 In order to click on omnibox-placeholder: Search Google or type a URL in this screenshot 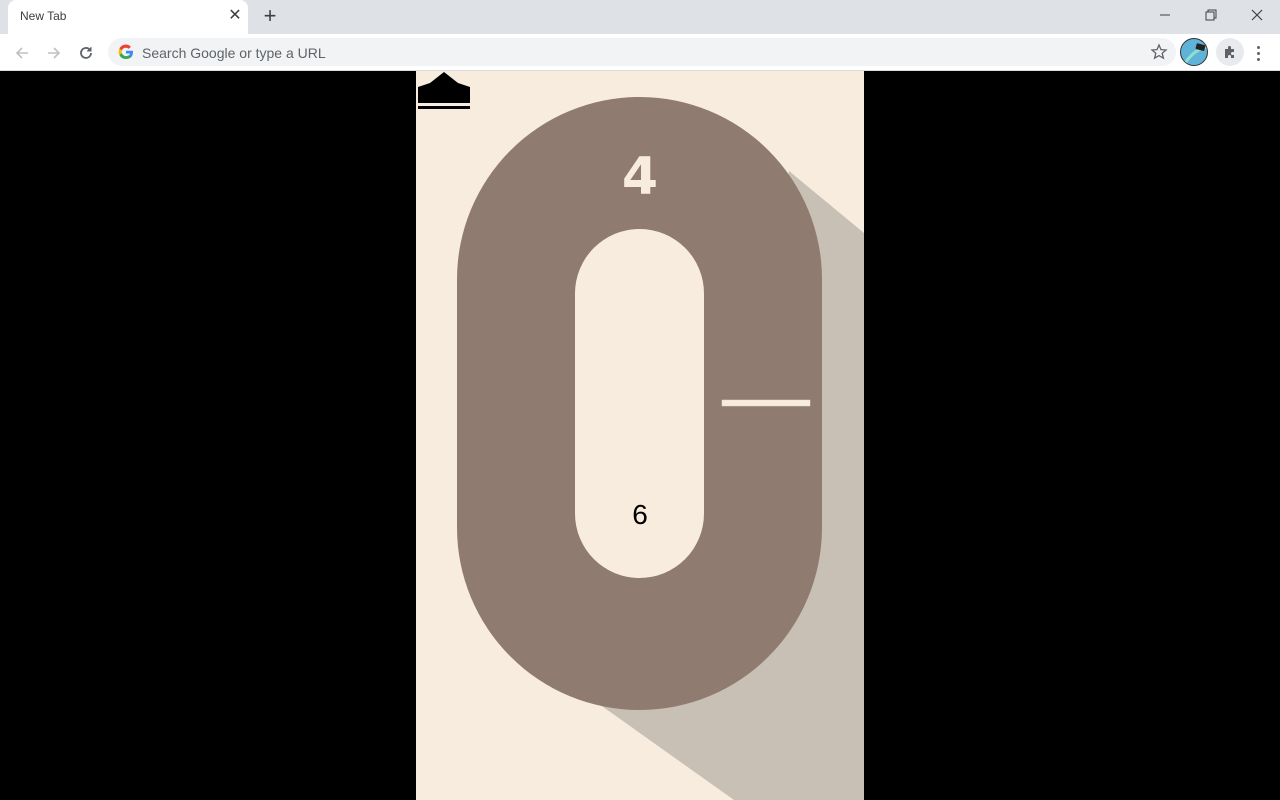, I will do `click(234, 53)`.